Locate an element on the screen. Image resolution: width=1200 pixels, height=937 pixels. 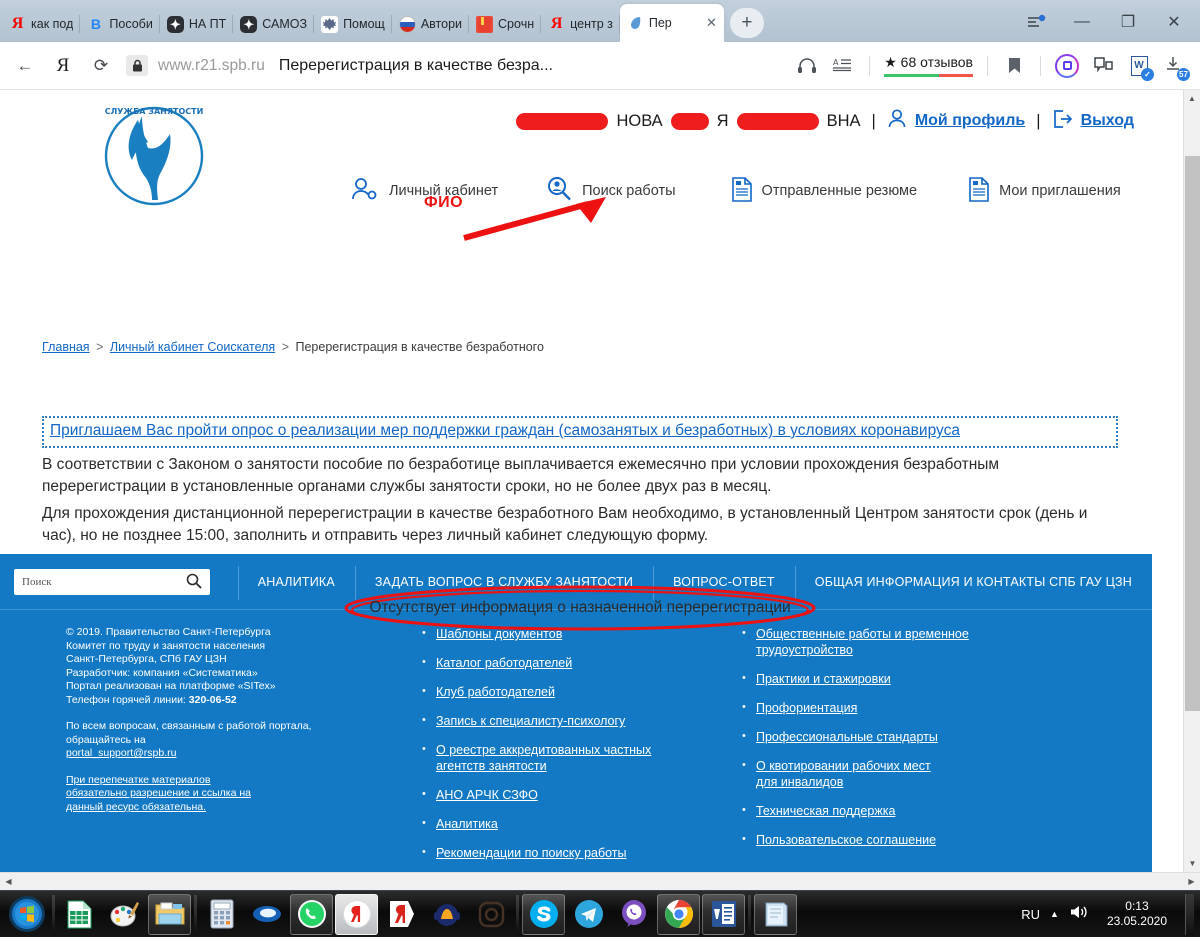
close-button: ✕ is located at coordinates (1174, 22).